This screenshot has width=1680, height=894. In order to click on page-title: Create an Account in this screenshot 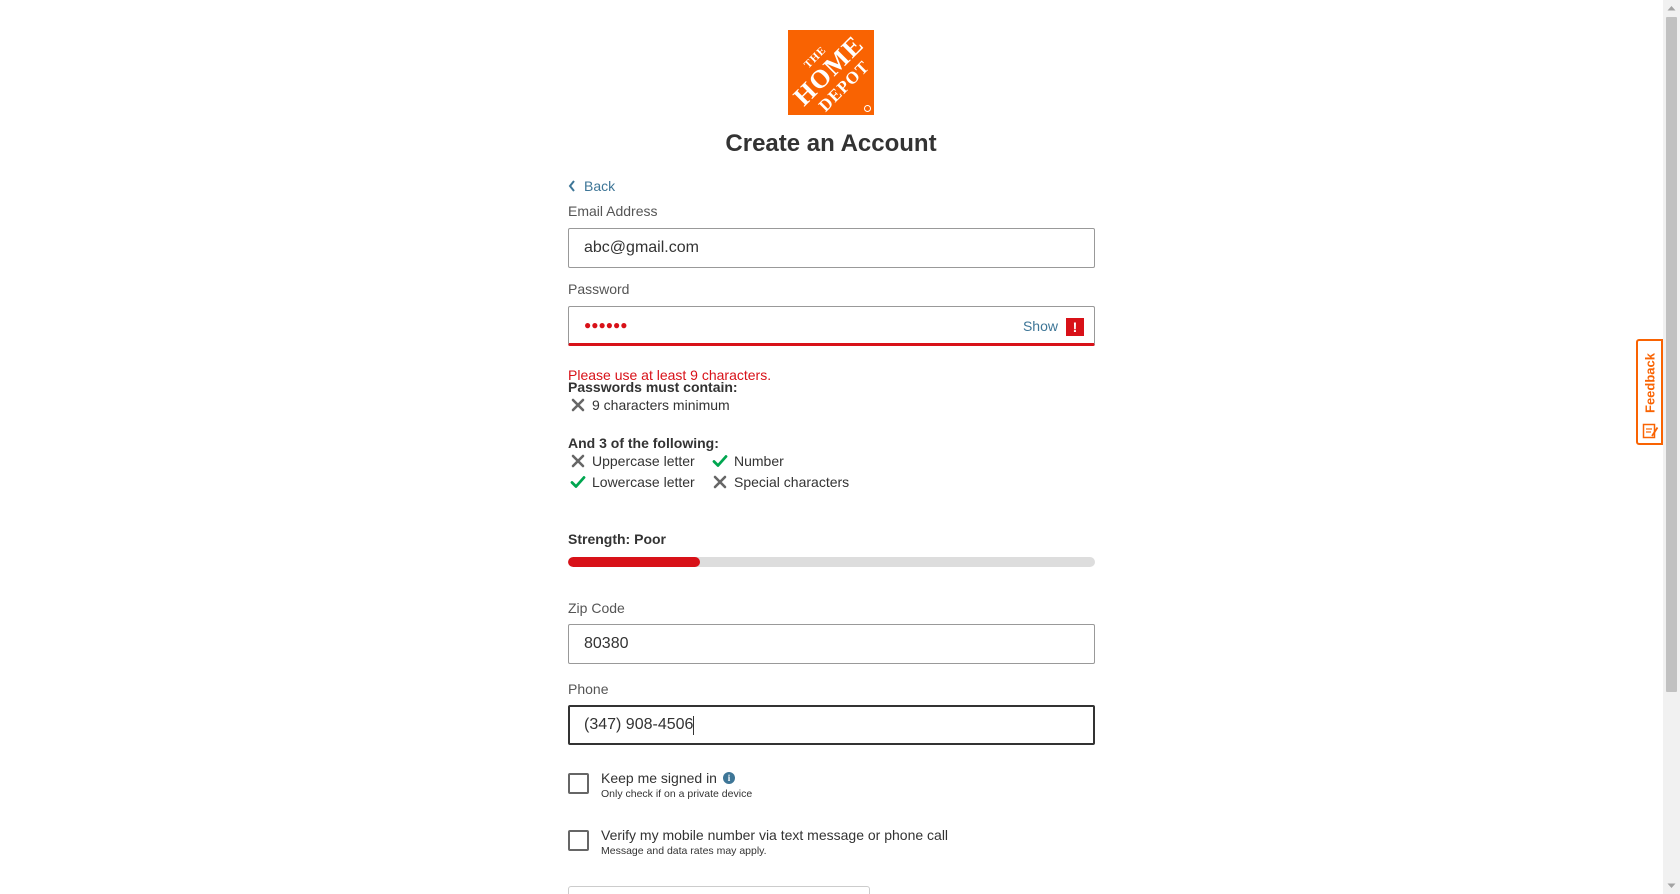, I will do `click(831, 143)`.